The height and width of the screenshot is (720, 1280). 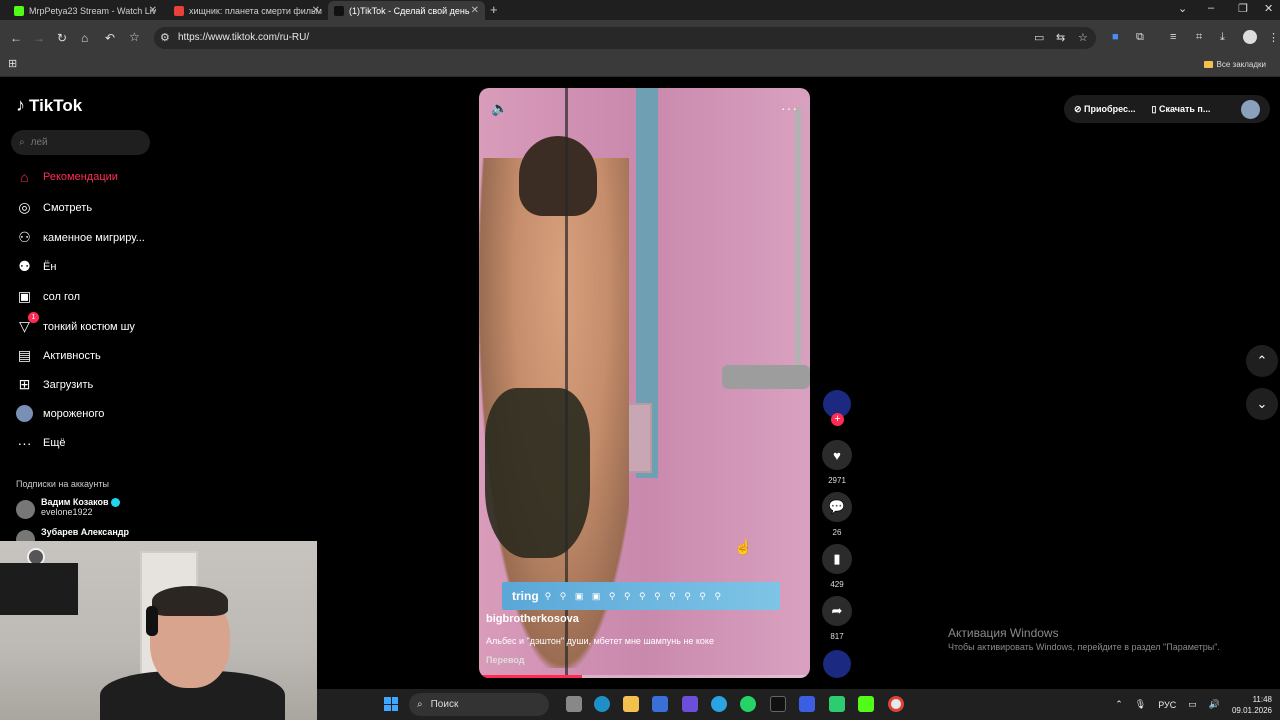 What do you see at coordinates (837, 462) in the screenshot?
I see `like-button: ♥ 2971` at bounding box center [837, 462].